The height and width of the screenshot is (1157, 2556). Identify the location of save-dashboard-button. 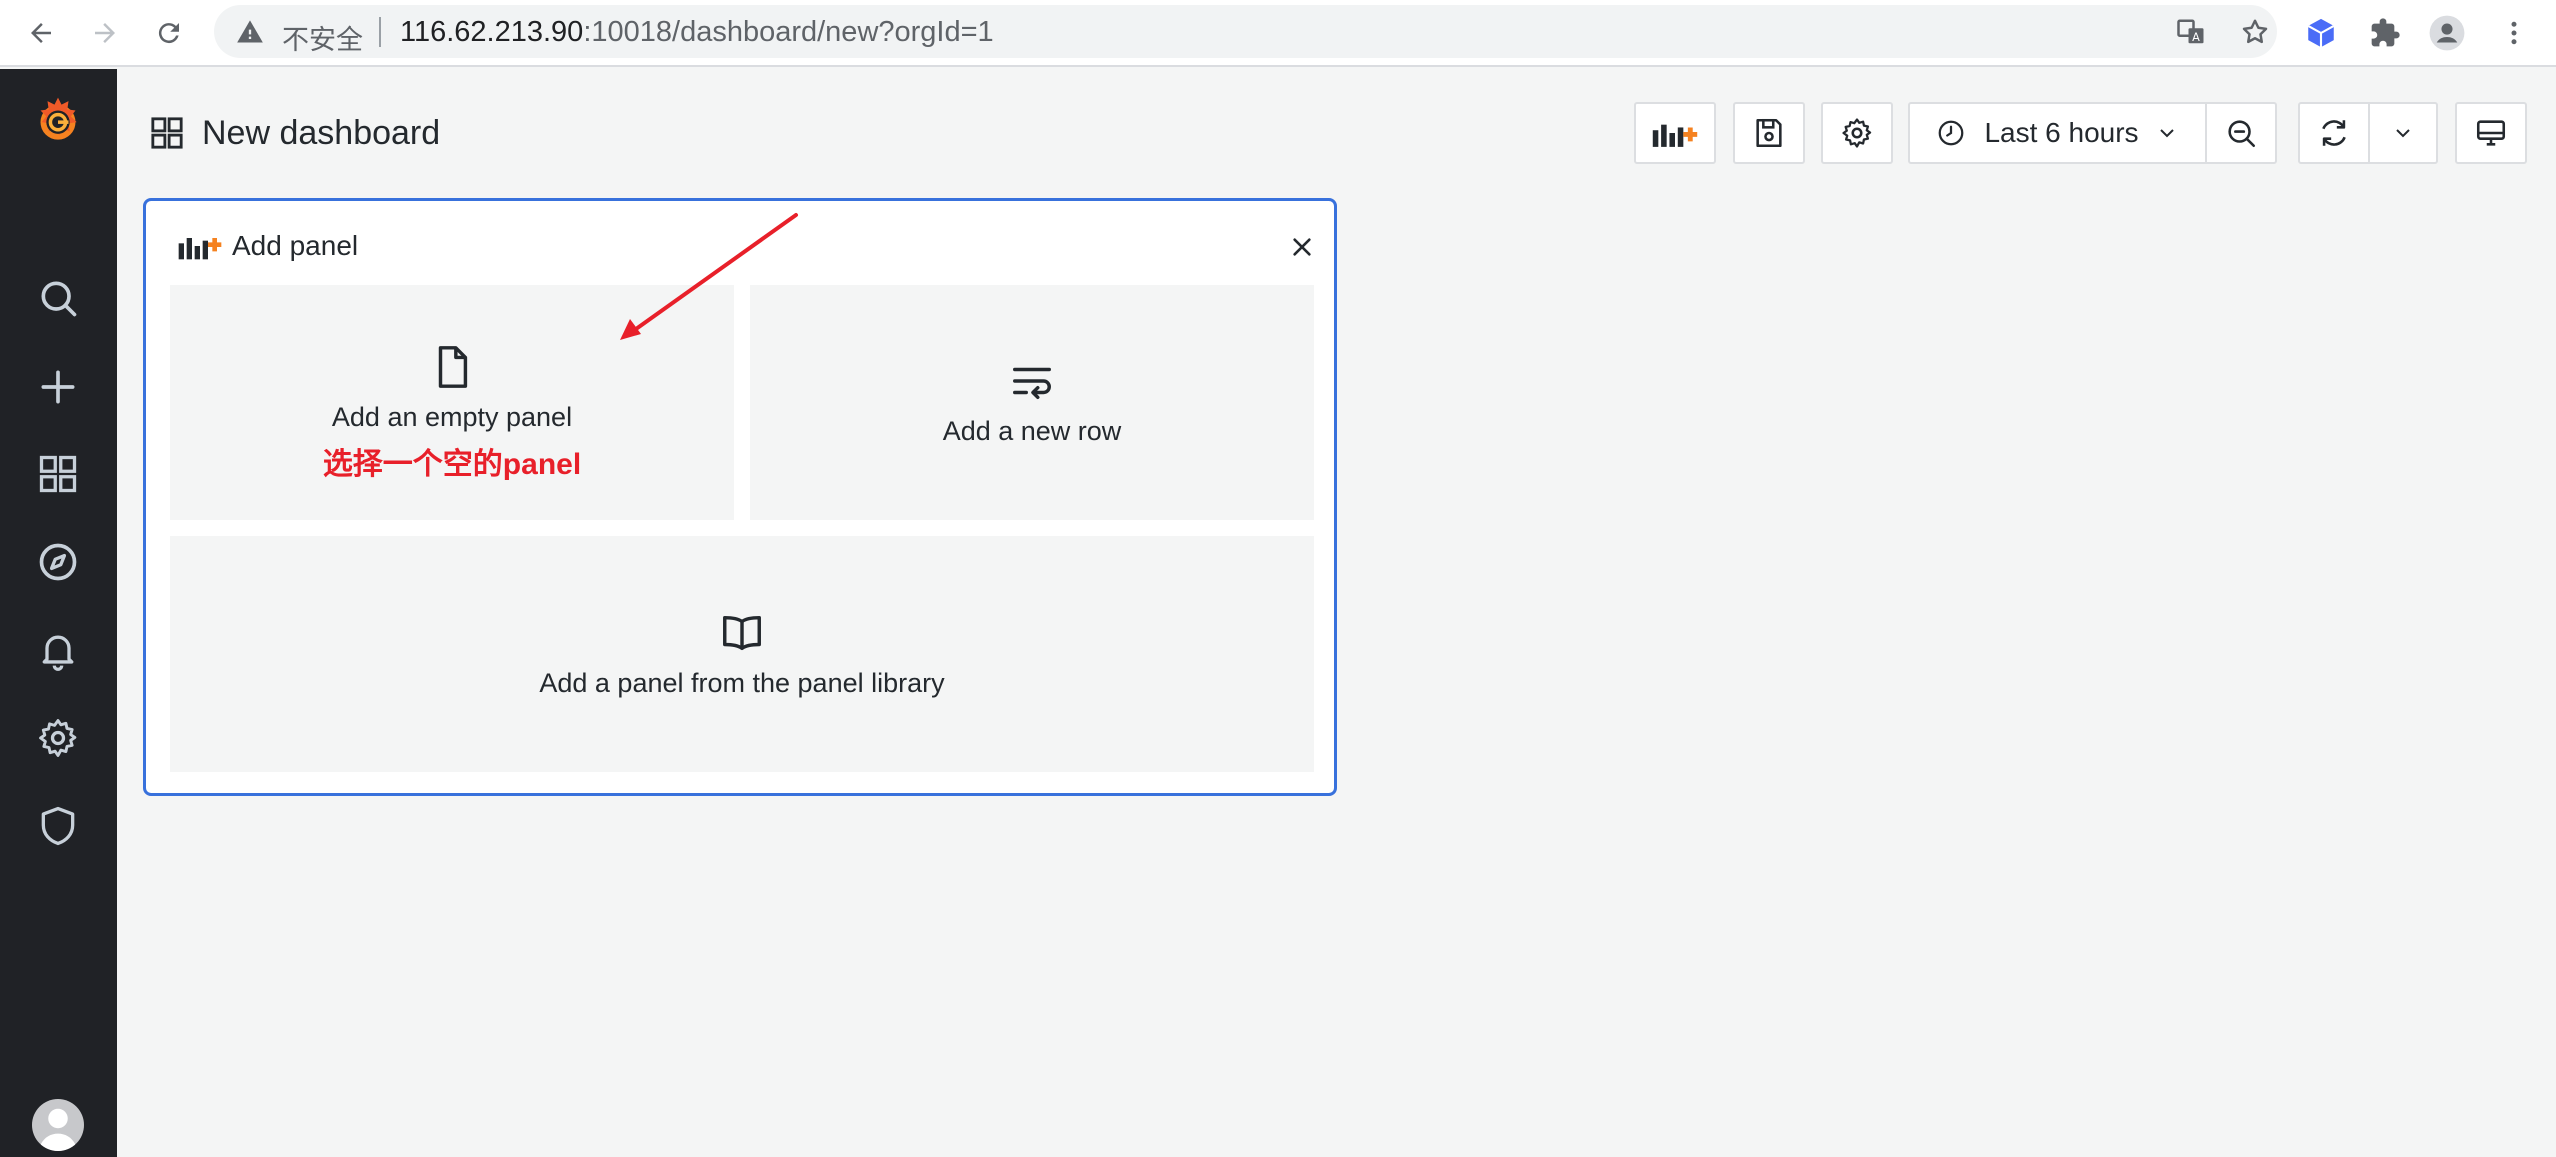
(1769, 133).